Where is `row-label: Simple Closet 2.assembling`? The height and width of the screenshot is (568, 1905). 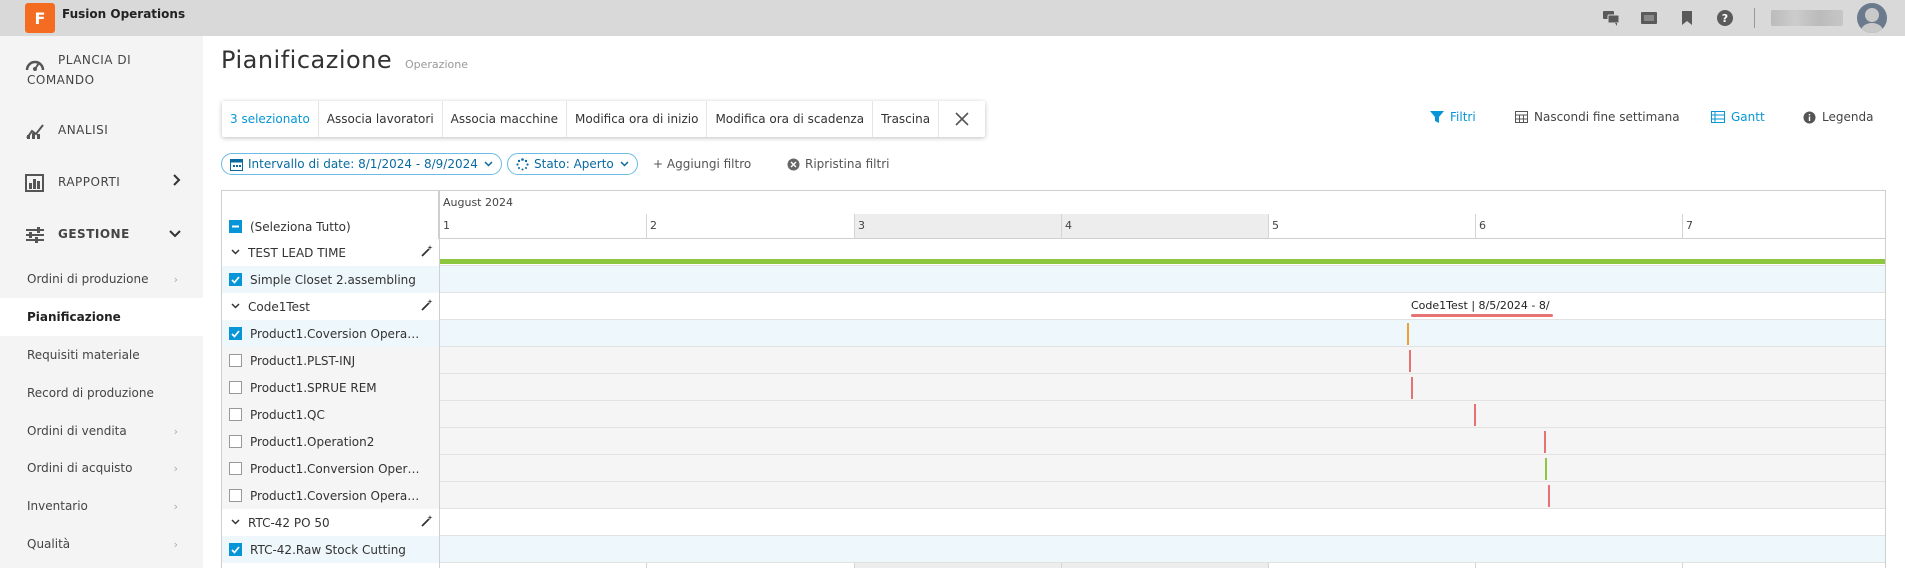
row-label: Simple Closet 2.assembling is located at coordinates (330, 279).